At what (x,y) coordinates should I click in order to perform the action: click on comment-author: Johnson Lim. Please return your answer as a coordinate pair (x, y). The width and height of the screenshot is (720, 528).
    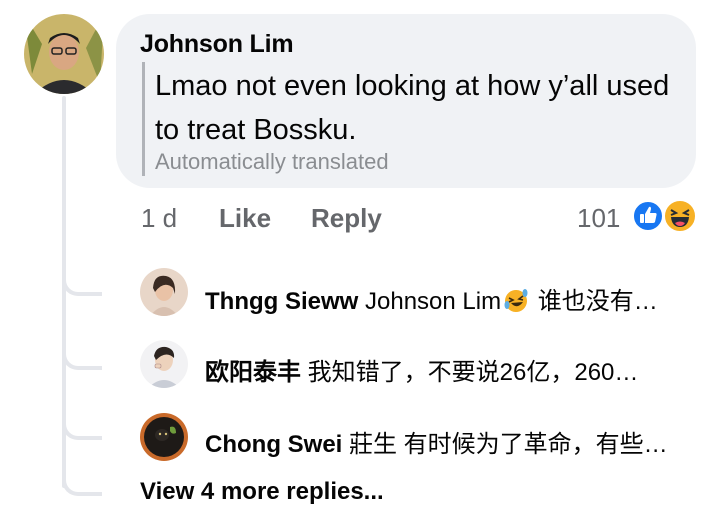
    Looking at the image, I should click on (217, 44).